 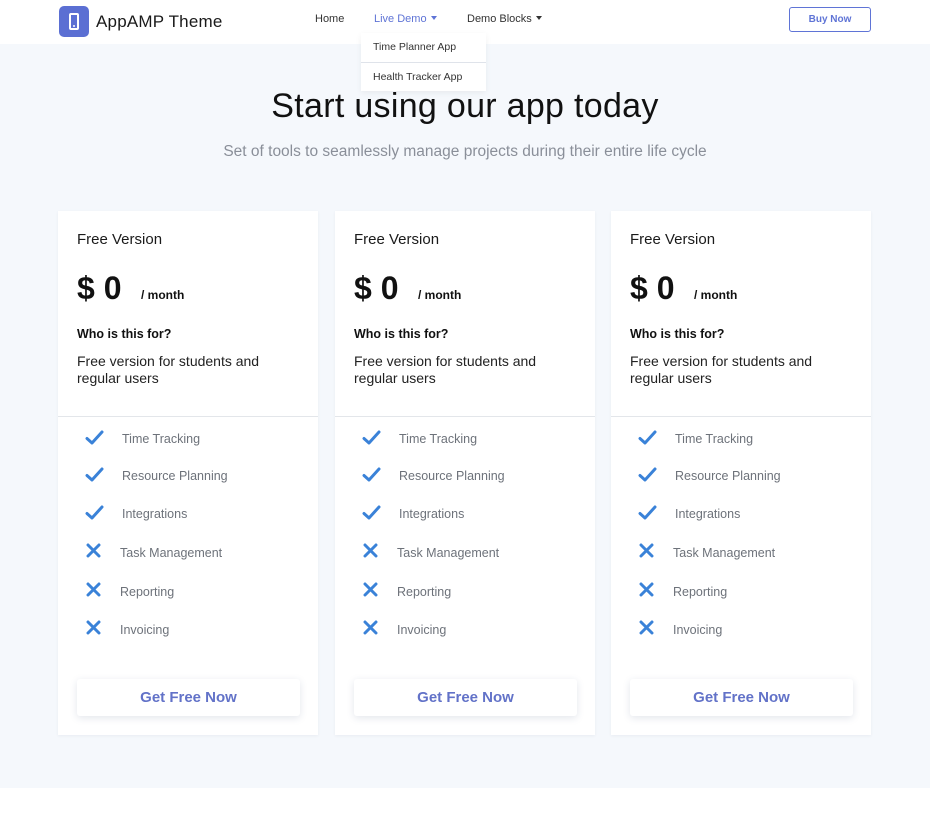 What do you see at coordinates (830, 19) in the screenshot?
I see `buy-now-button: Buy Now` at bounding box center [830, 19].